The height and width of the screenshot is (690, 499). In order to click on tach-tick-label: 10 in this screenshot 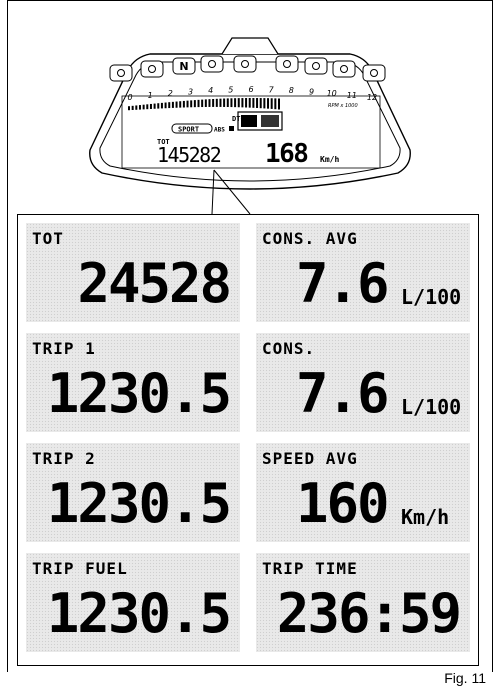, I will do `click(332, 93)`.